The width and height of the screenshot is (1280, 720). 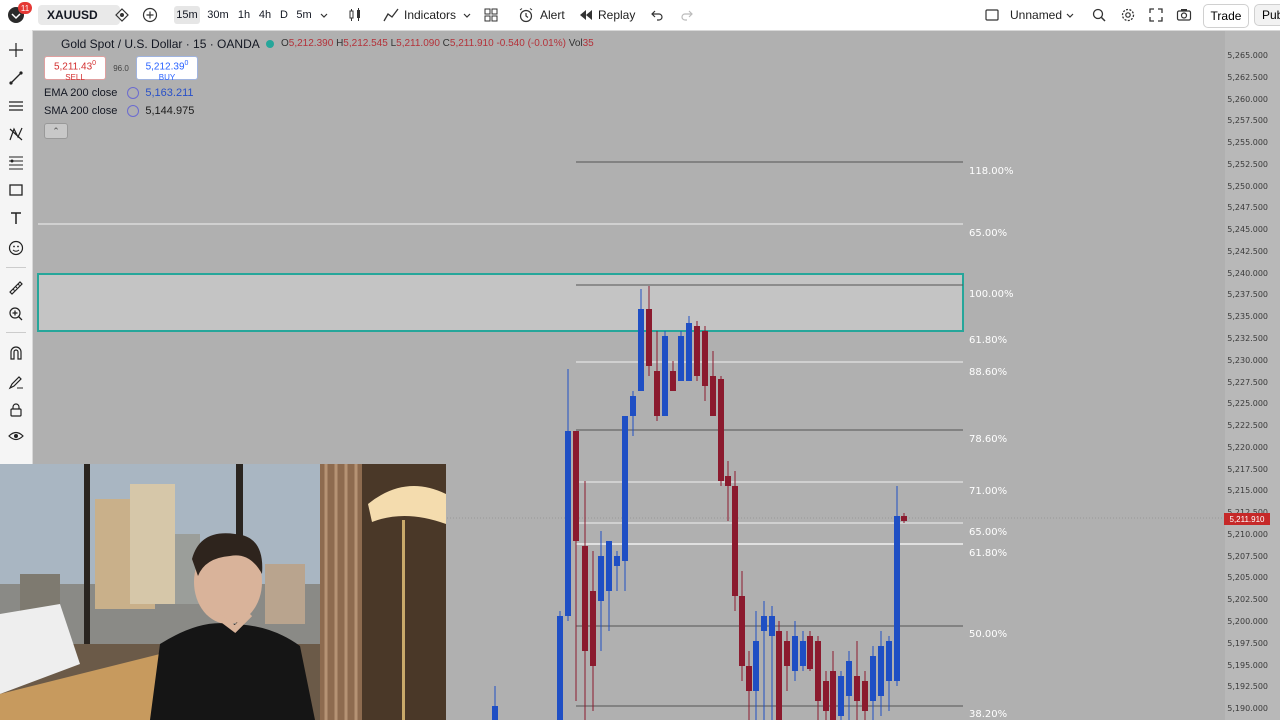 I want to click on price-tick-label: 5,250.000, so click(x=1247, y=186).